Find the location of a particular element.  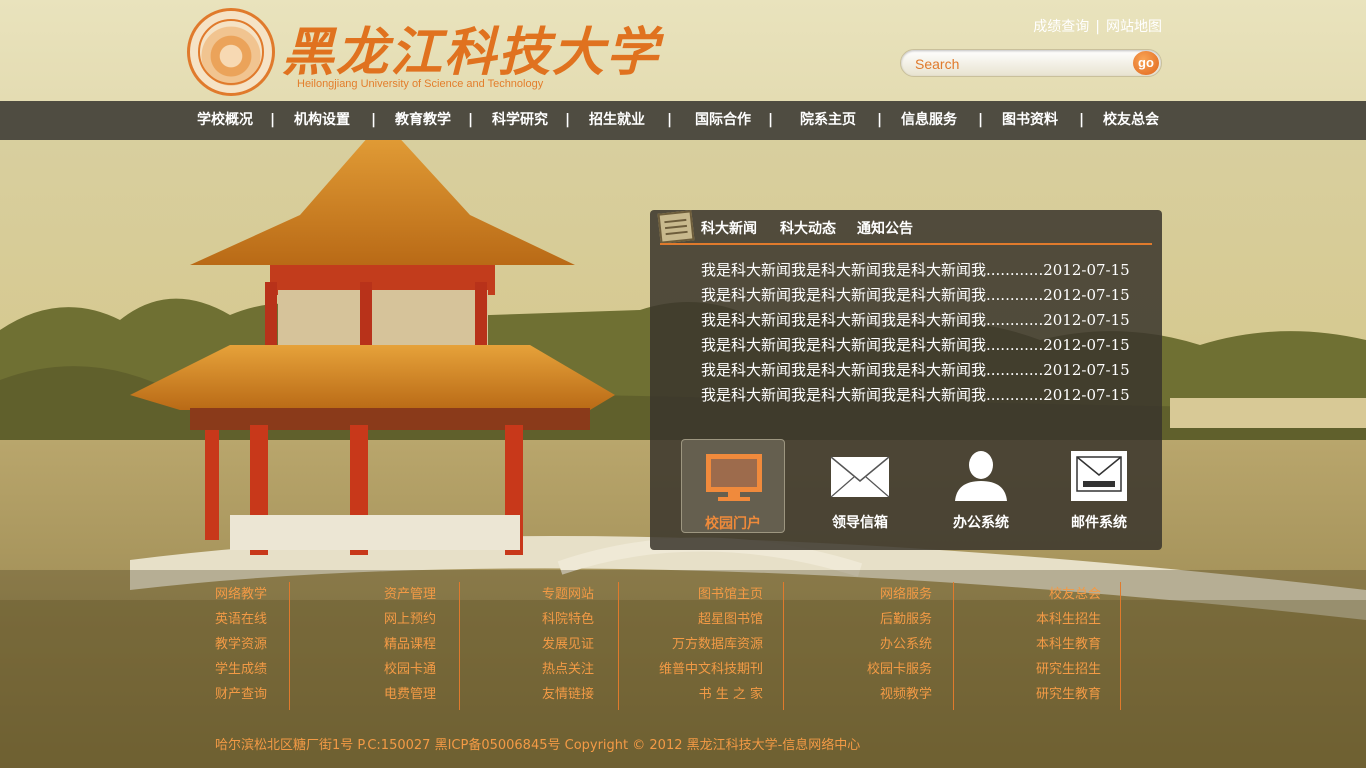

office-system-button: 办公系统 is located at coordinates (981, 486).